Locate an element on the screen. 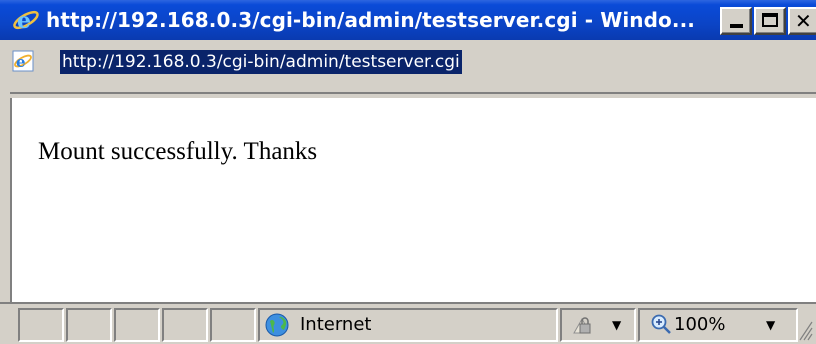 This screenshot has height=344, width=816. maximize-button is located at coordinates (770, 21).